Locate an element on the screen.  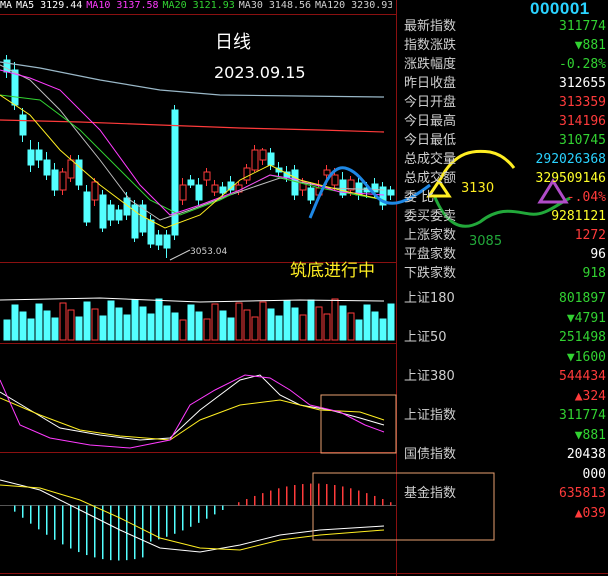
quote-value: ▼1600 is located at coordinates (586, 357).